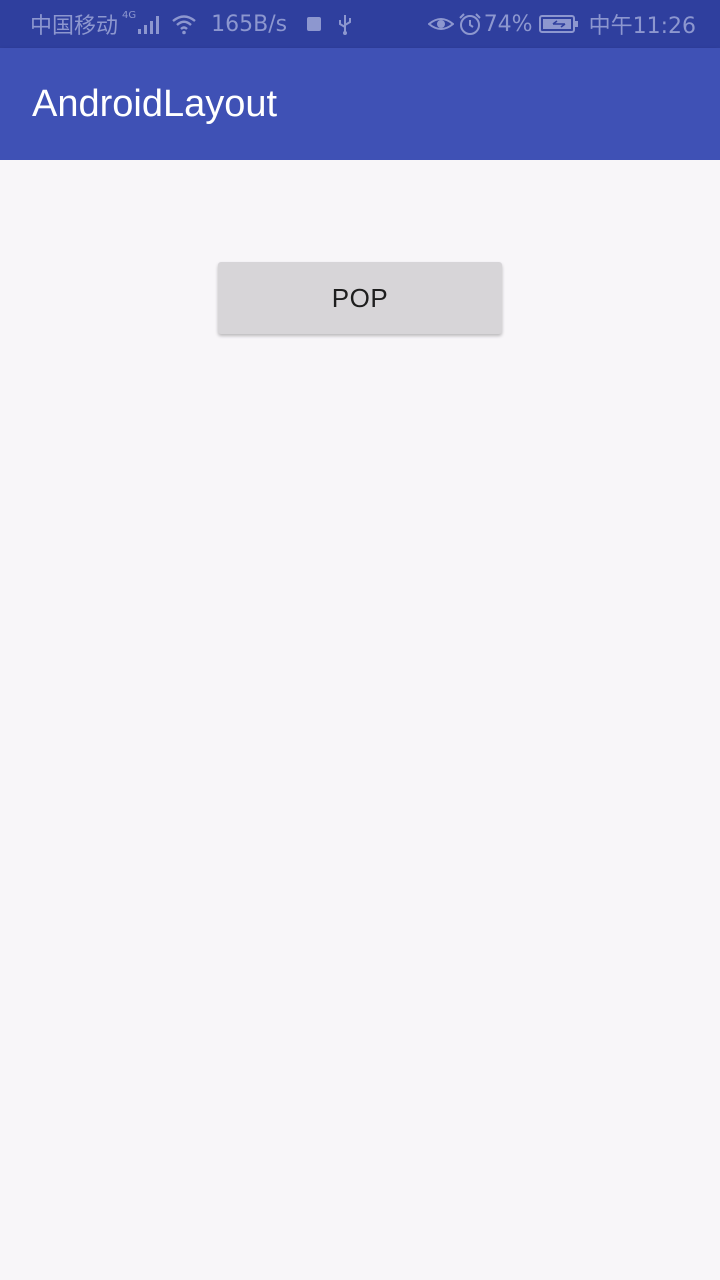 The height and width of the screenshot is (1280, 720). Describe the element at coordinates (360, 24) in the screenshot. I see `status-bar: 中国移动 4G 165B/s 74% 中午11:26` at that location.